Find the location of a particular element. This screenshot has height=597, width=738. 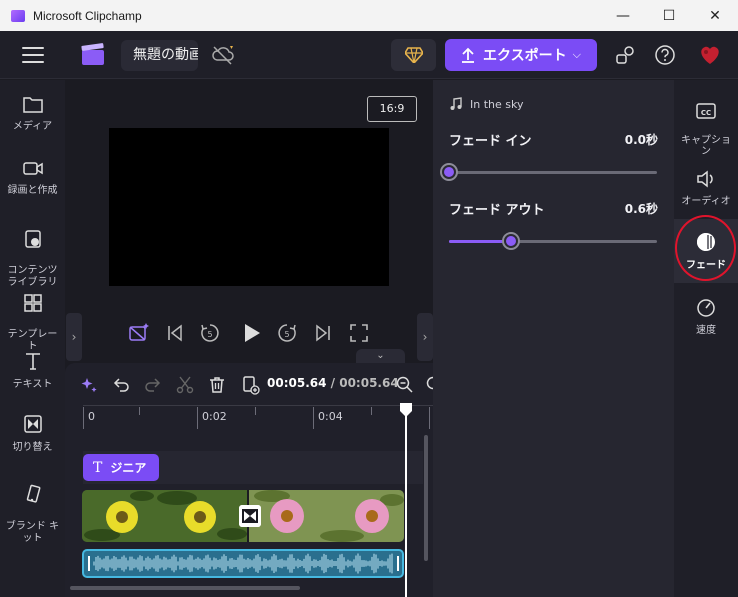

skip-back-icon is located at coordinates (175, 333).